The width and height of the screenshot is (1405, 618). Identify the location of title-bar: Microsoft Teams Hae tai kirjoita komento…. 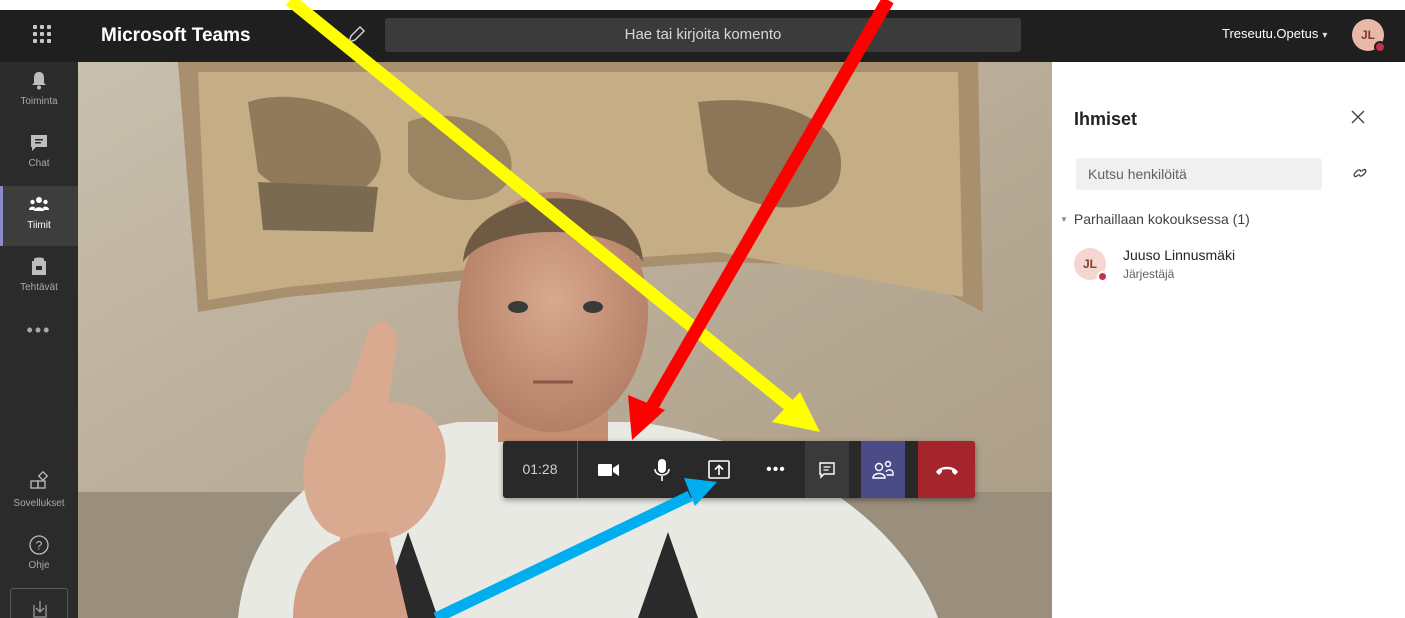
(702, 36).